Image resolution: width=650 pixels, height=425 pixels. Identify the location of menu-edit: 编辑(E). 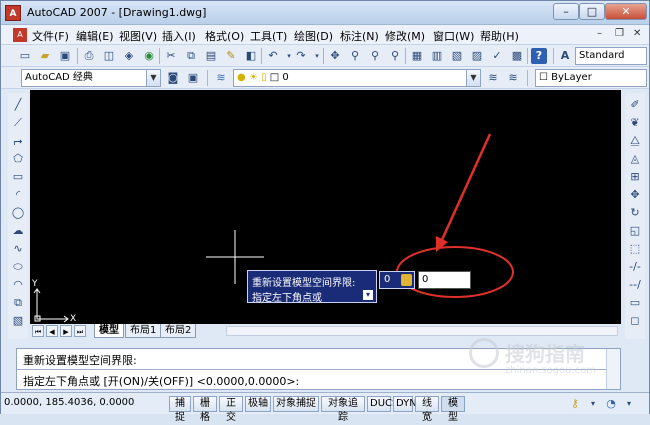
(95, 36).